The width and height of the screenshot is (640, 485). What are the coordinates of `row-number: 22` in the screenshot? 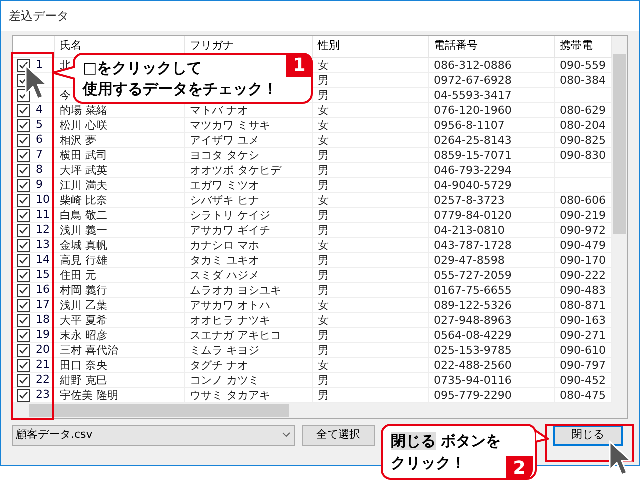 It's located at (43, 380).